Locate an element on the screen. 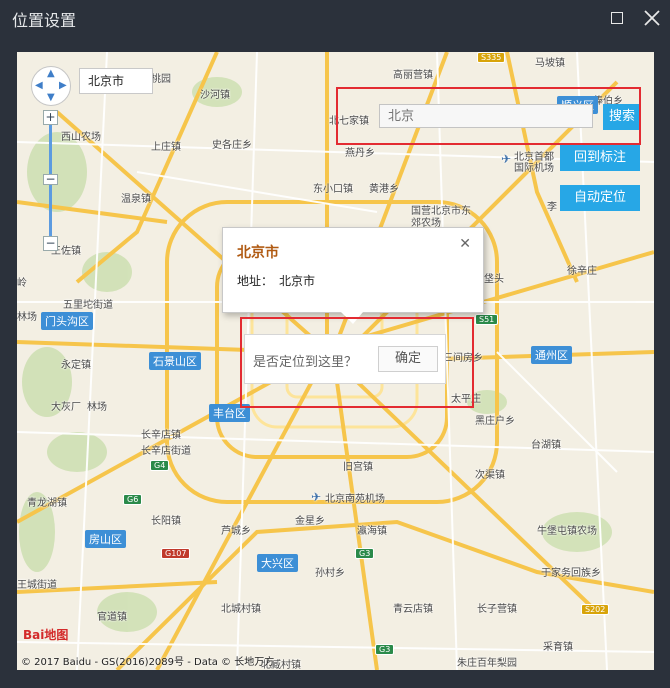 The image size is (670, 688). zoom-slider: + − − is located at coordinates (50, 185).